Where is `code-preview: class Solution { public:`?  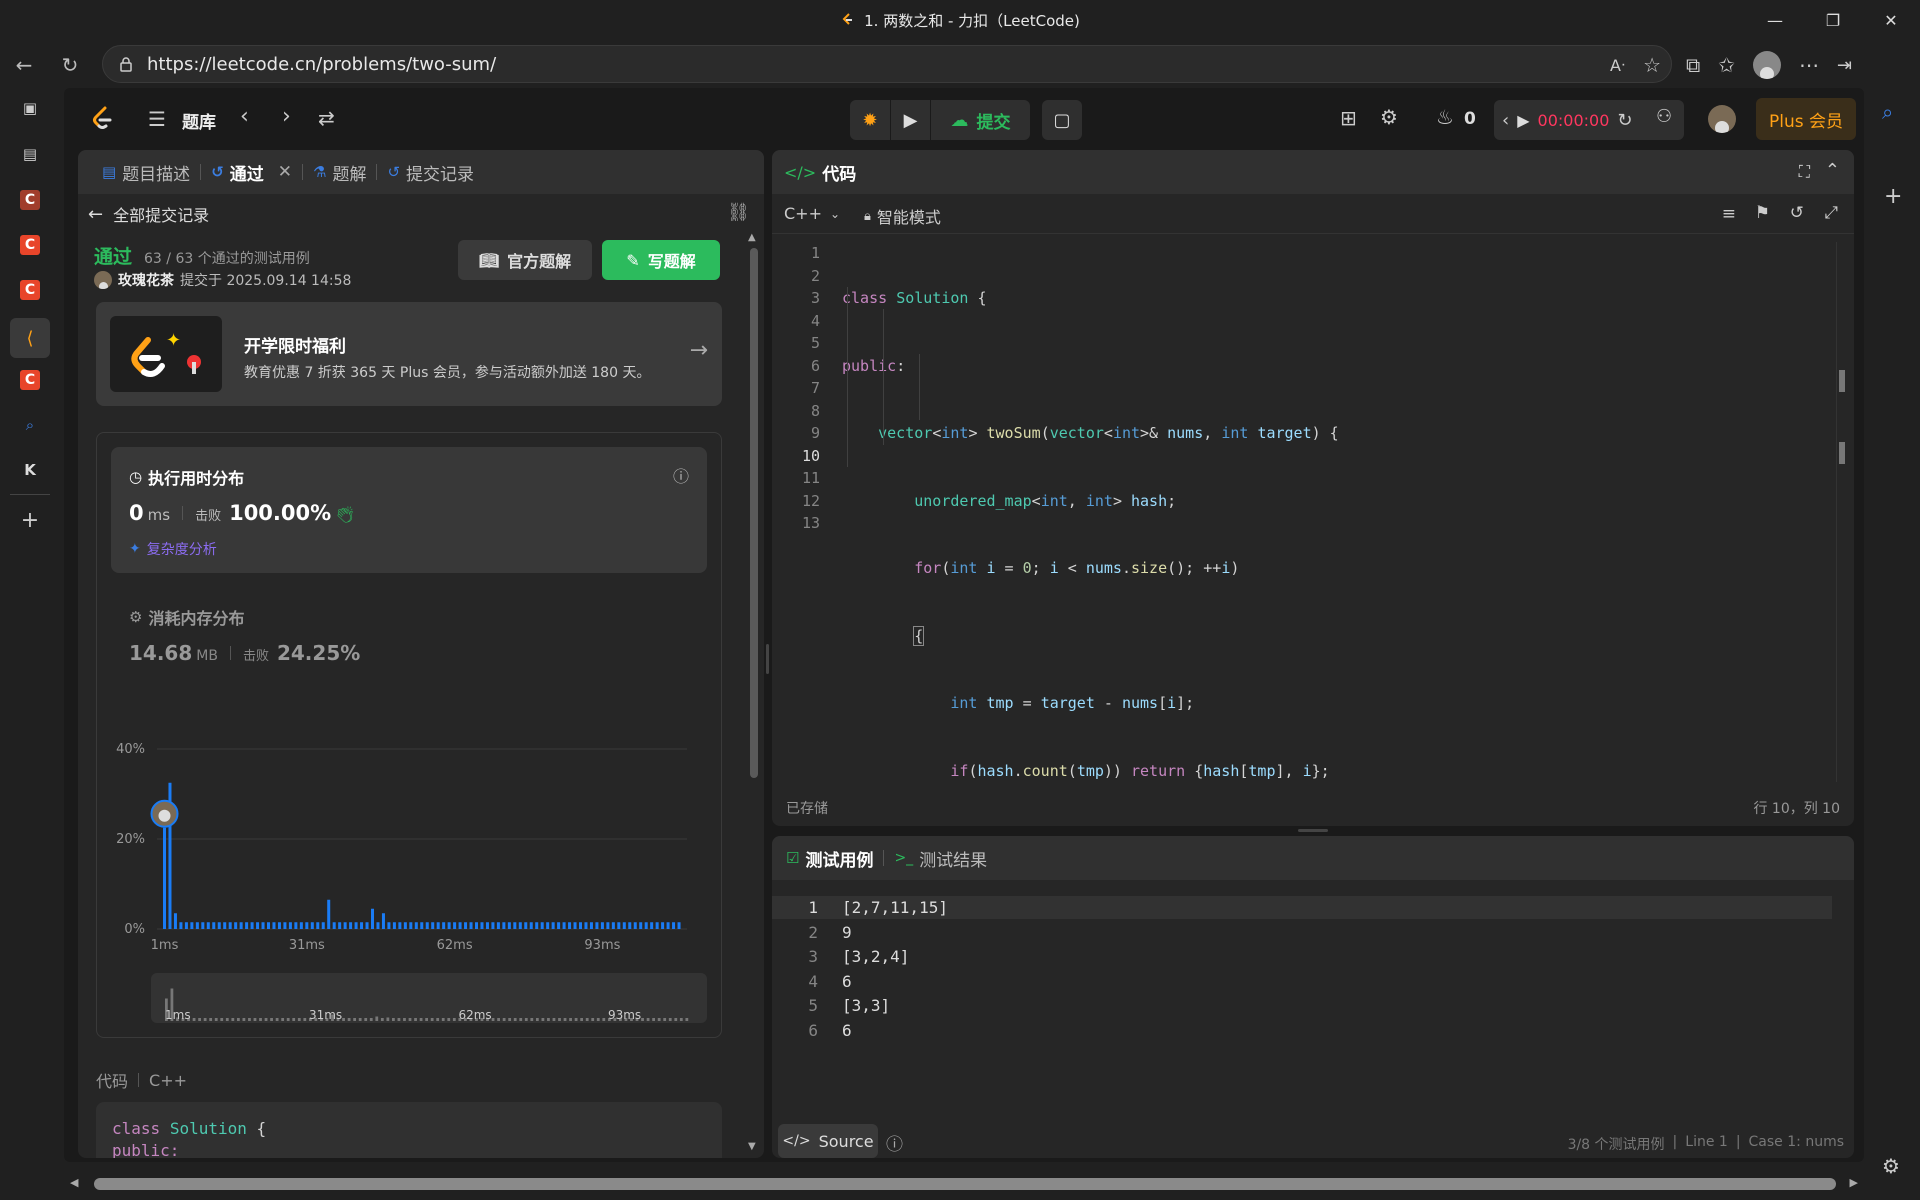 code-preview: class Solution { public: is located at coordinates (409, 1130).